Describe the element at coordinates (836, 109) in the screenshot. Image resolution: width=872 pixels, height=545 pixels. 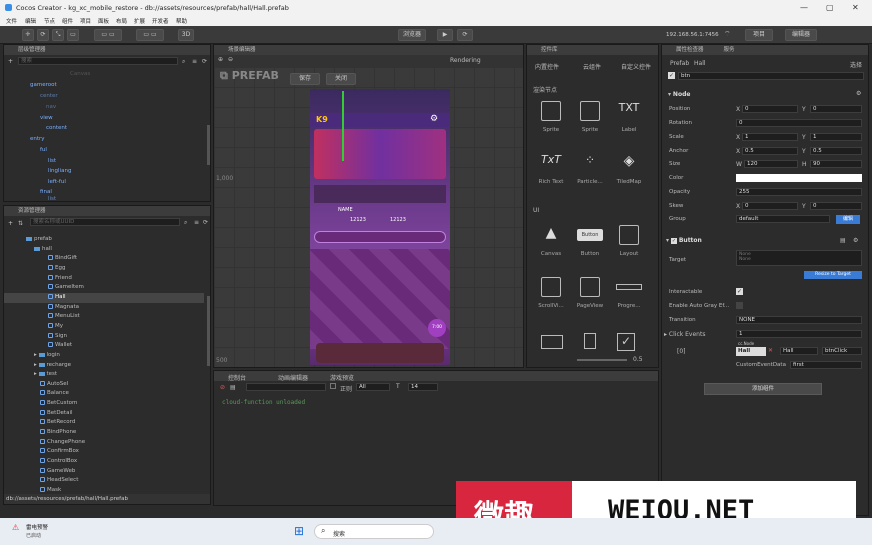
I see `position-y-input: 0` at that location.